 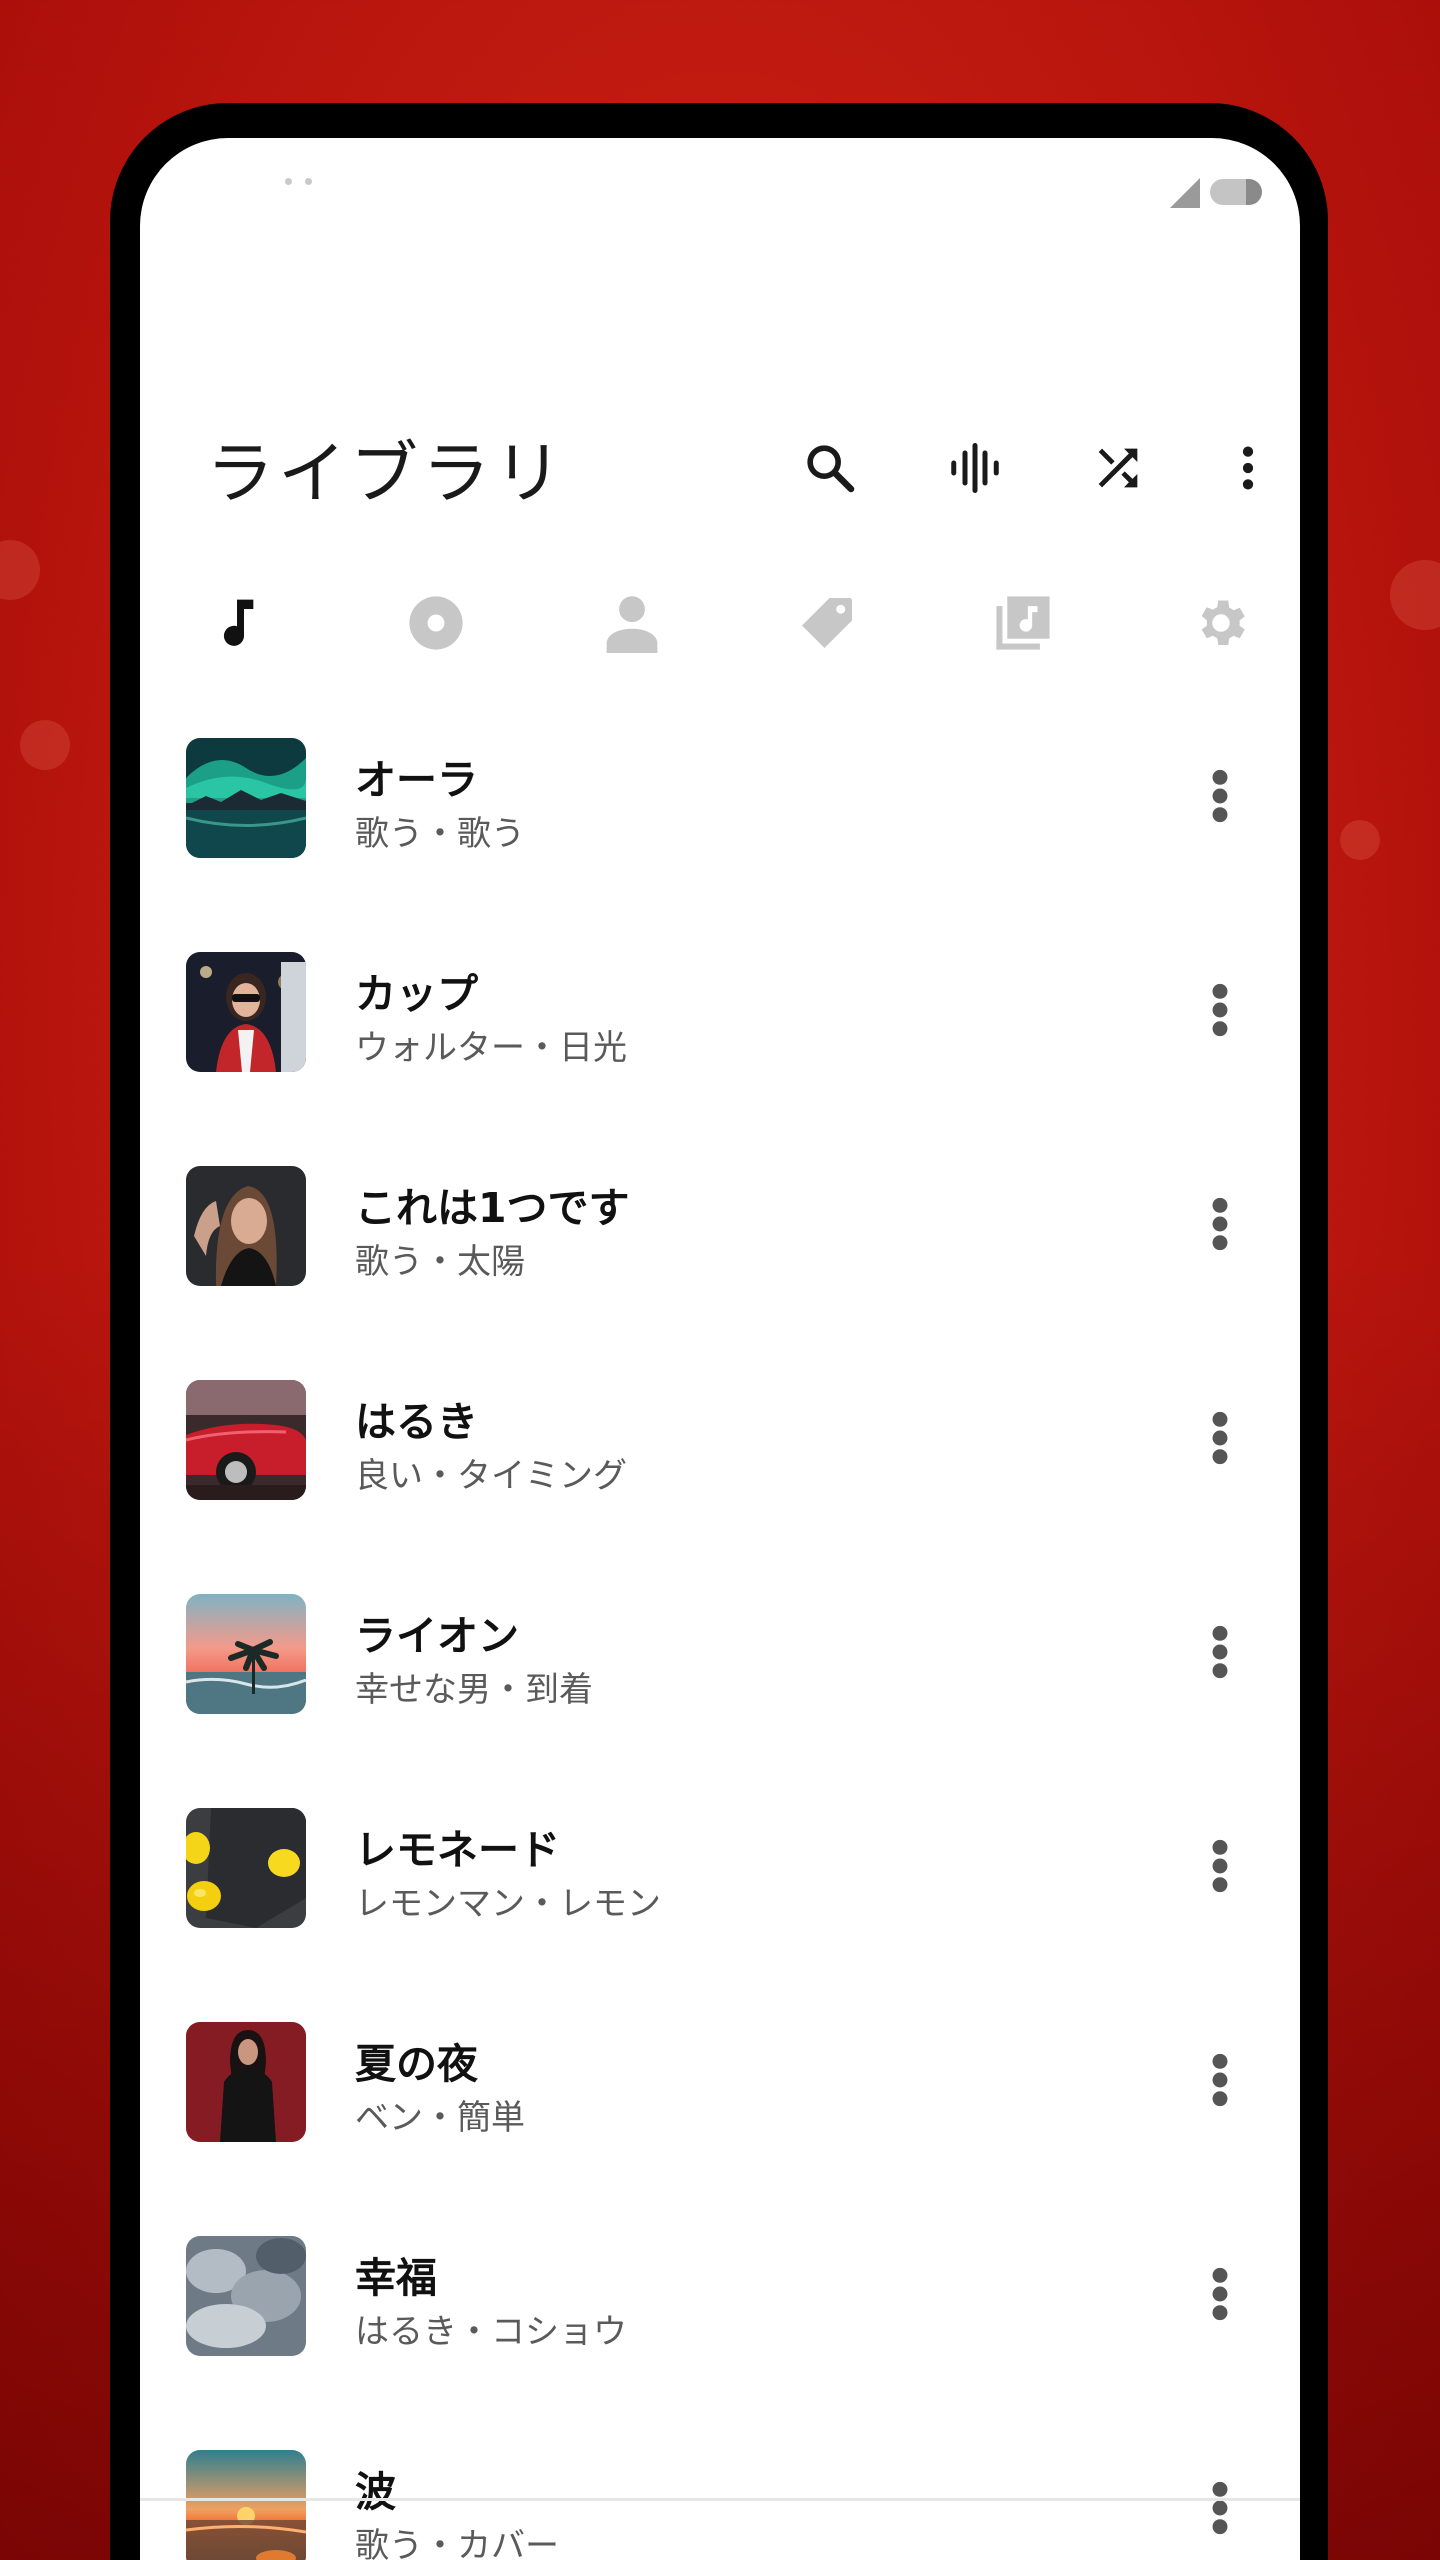 I want to click on list-item: ライオン 幸せな男・到着, so click(x=720, y=1671).